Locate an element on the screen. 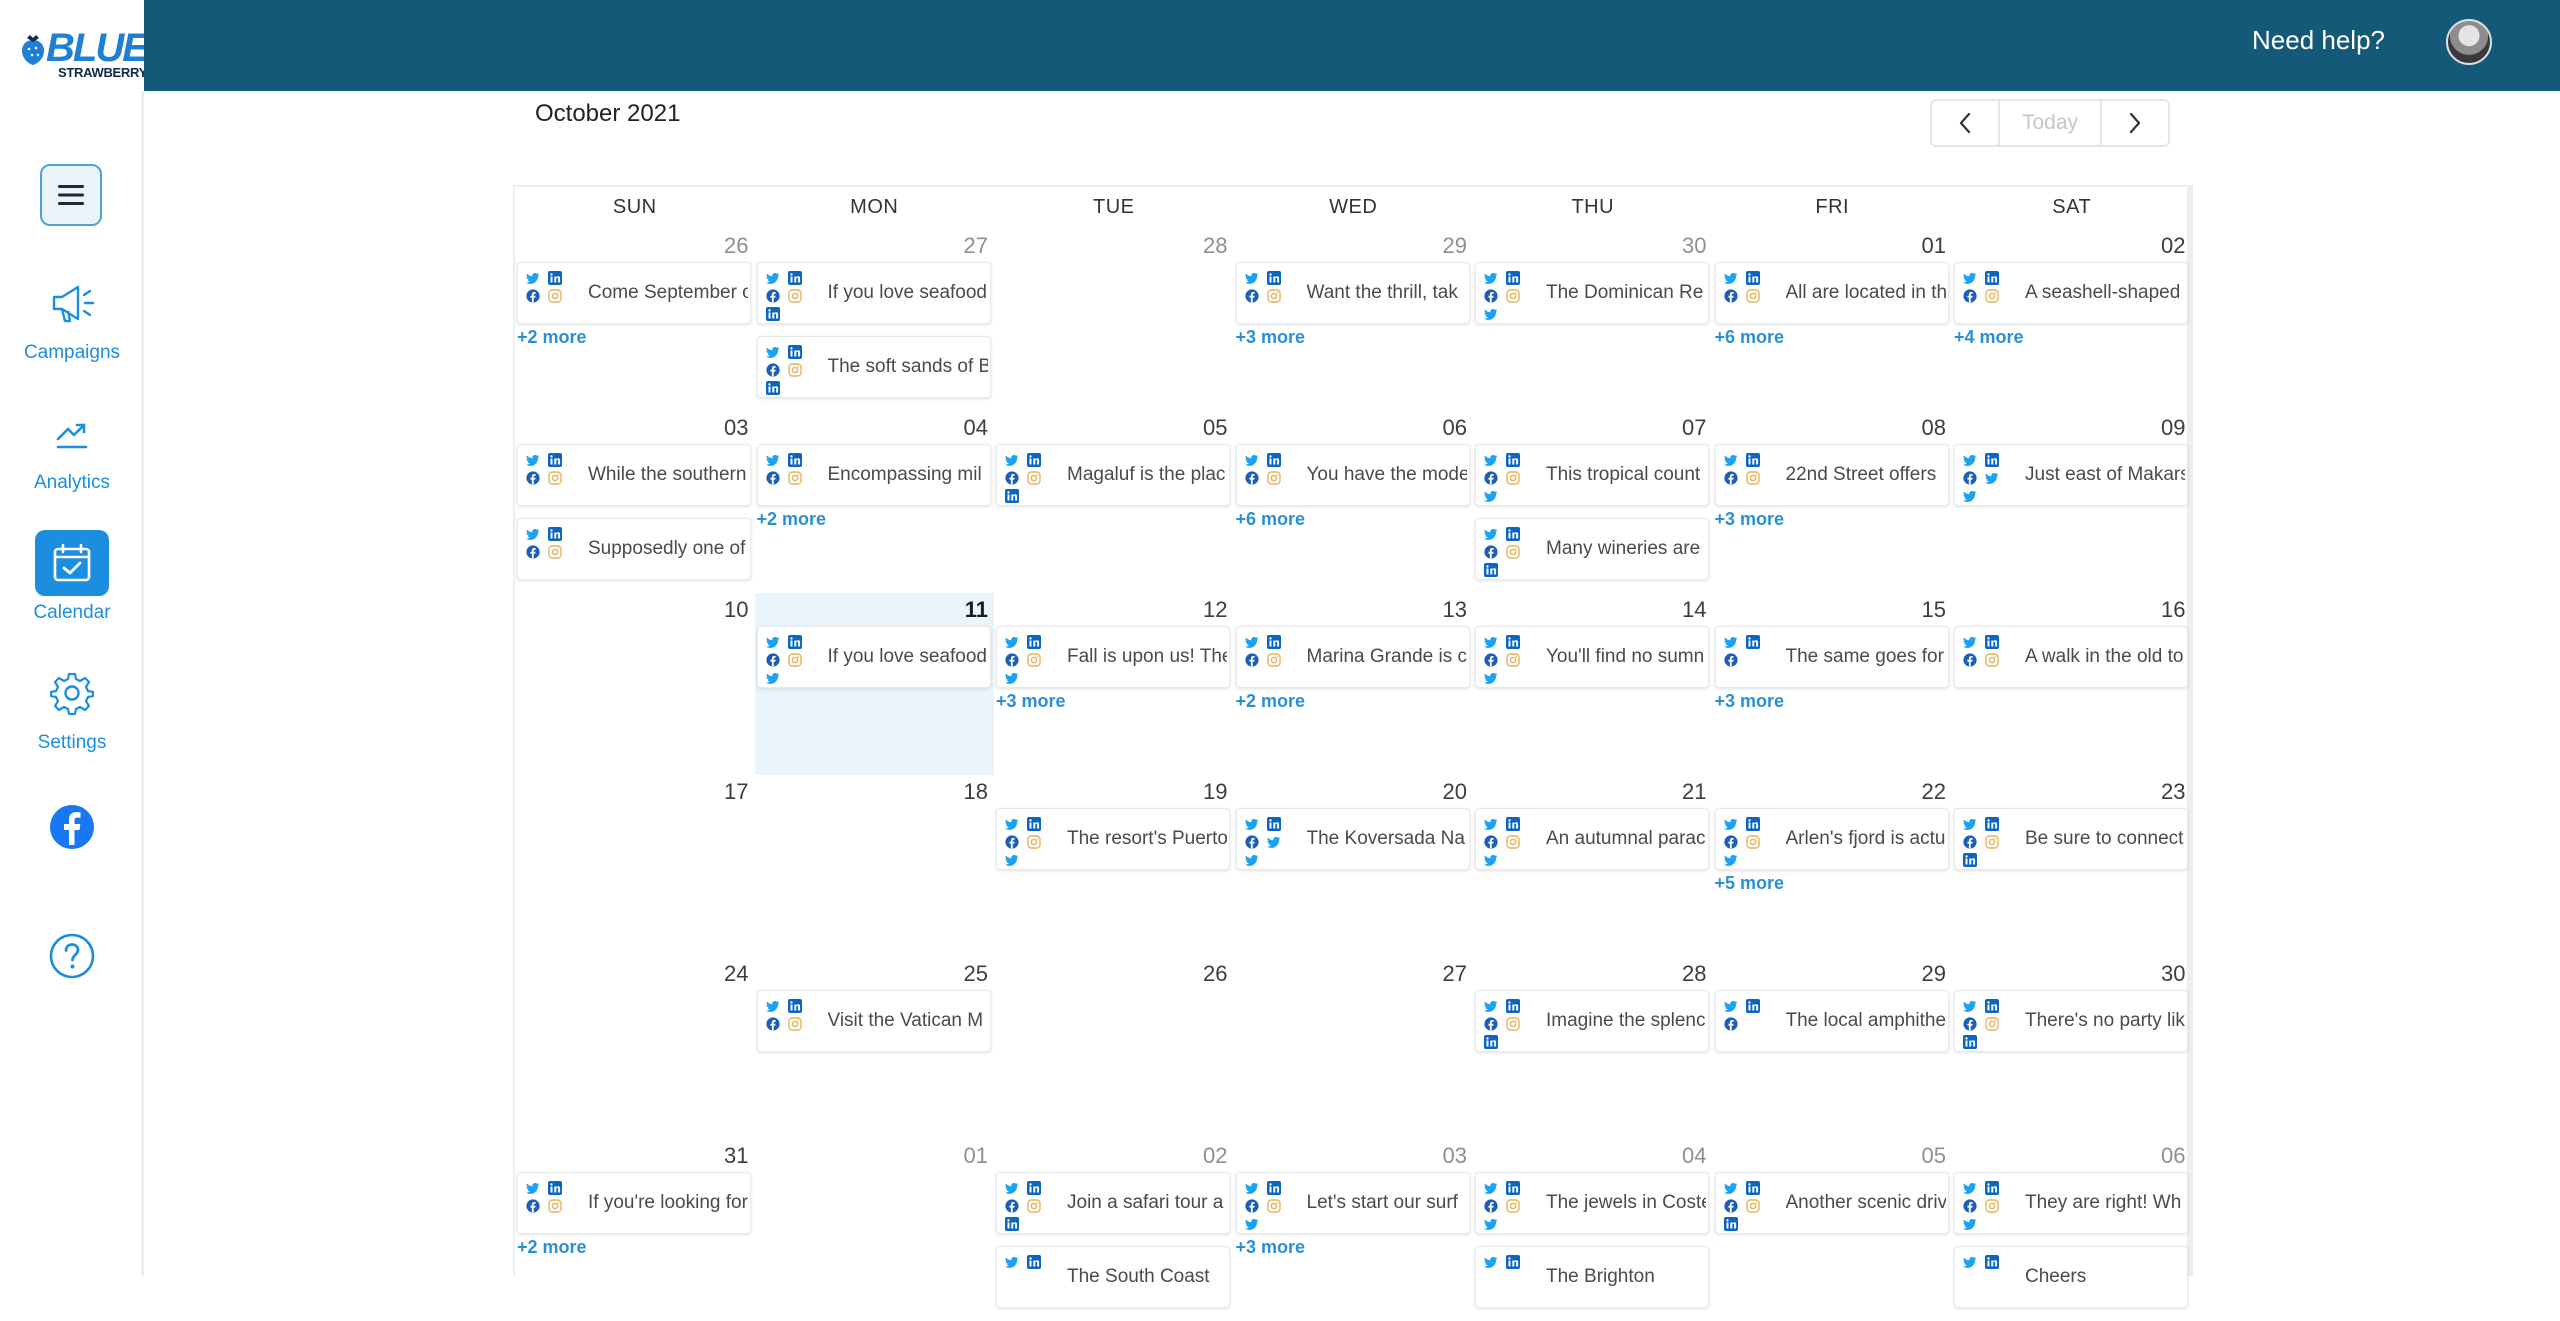 This screenshot has height=1321, width=2560. day-cell: 31 If you're looking for +2 more is located at coordinates (635, 1230).